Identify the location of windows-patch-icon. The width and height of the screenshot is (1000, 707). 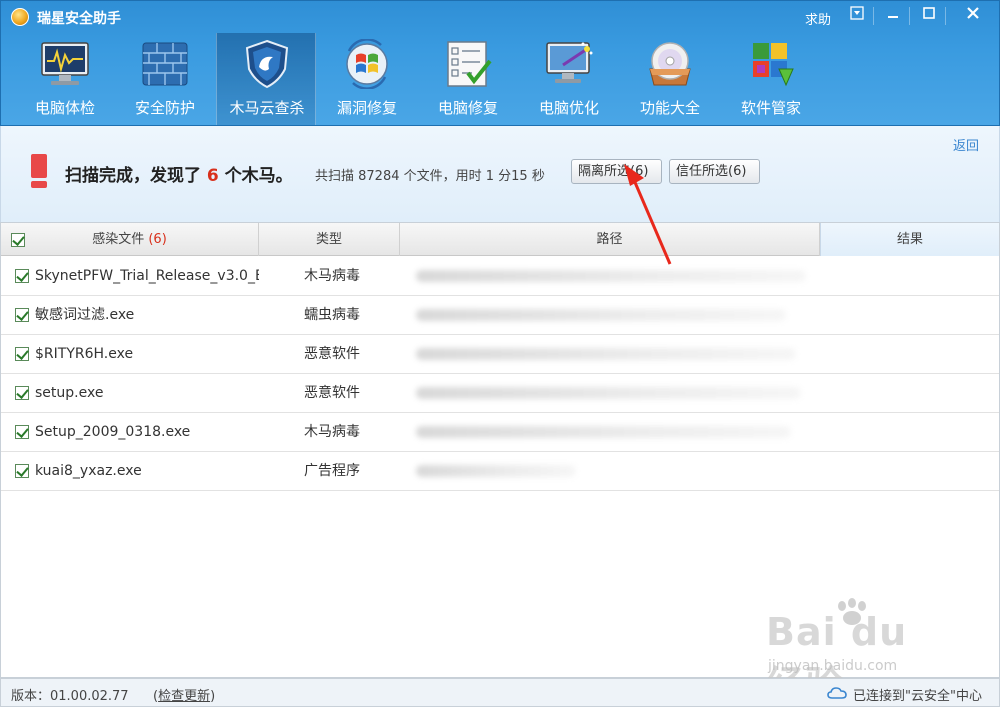
(367, 64).